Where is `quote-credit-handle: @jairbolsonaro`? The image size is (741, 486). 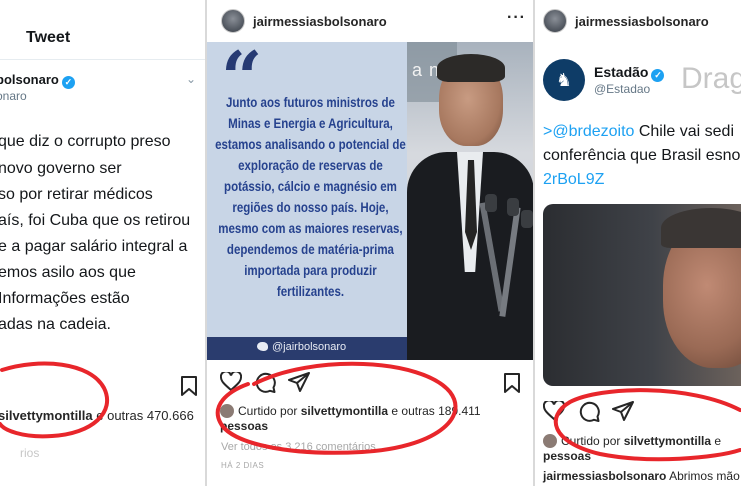
quote-credit-handle: @jairbolsonaro is located at coordinates (309, 347).